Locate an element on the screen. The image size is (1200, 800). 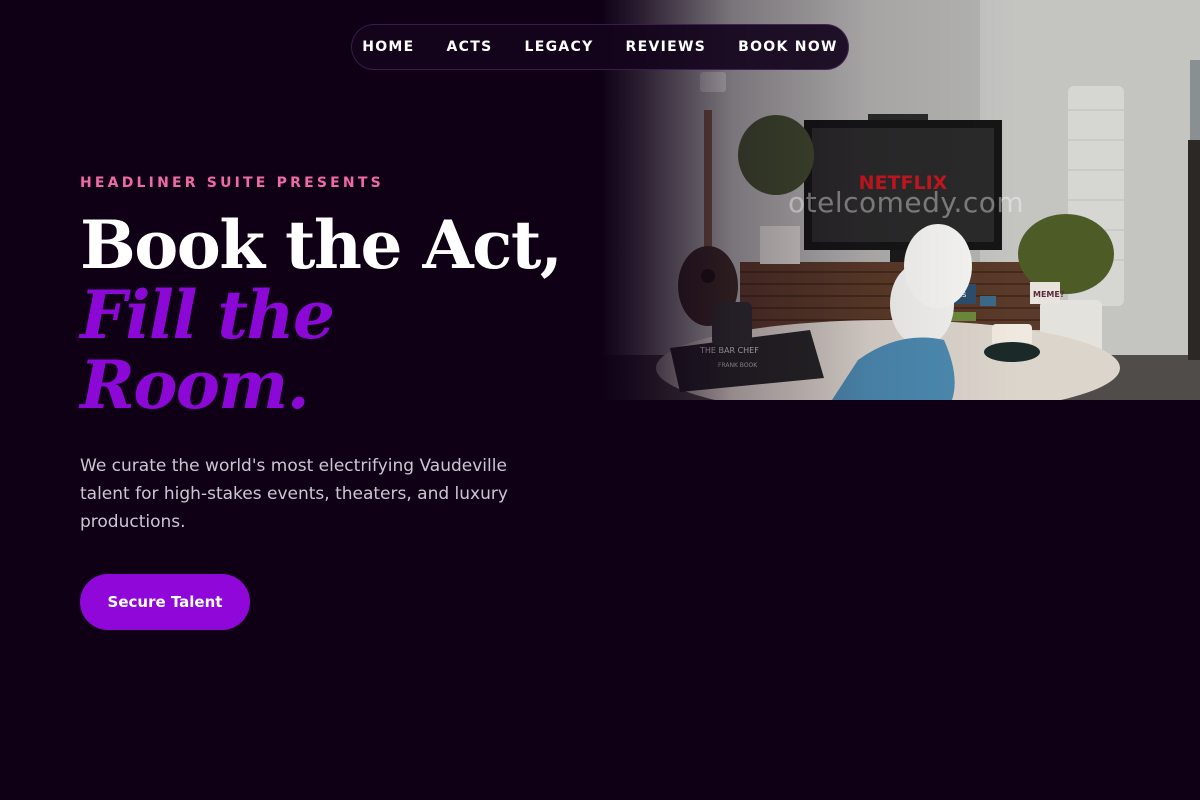
left-plant is located at coordinates (776, 155).